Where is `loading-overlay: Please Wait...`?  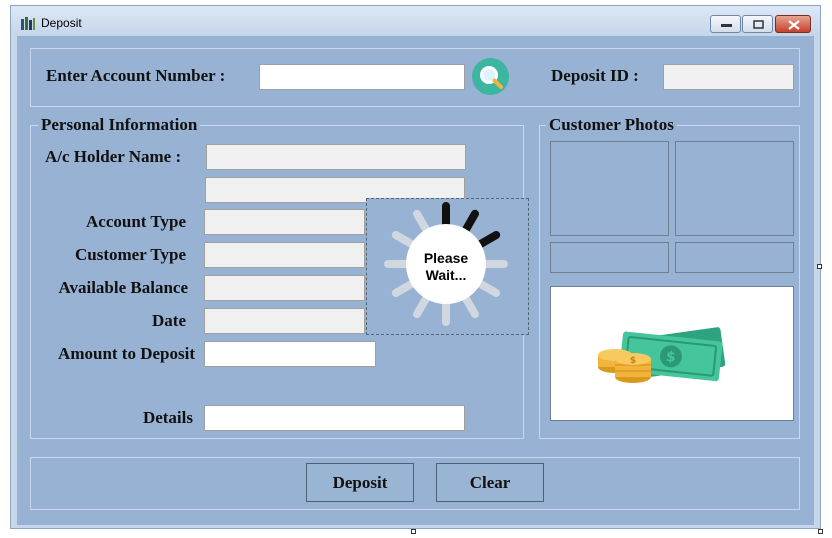 loading-overlay: Please Wait... is located at coordinates (447, 266).